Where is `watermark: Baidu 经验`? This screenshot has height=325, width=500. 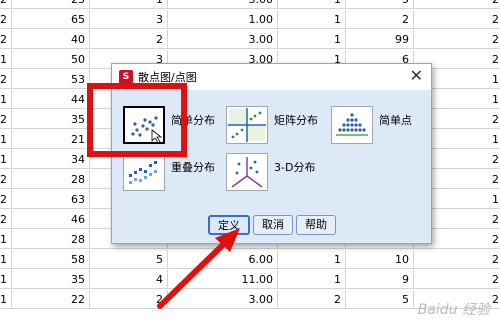 watermark: Baidu 经验 is located at coordinates (453, 310).